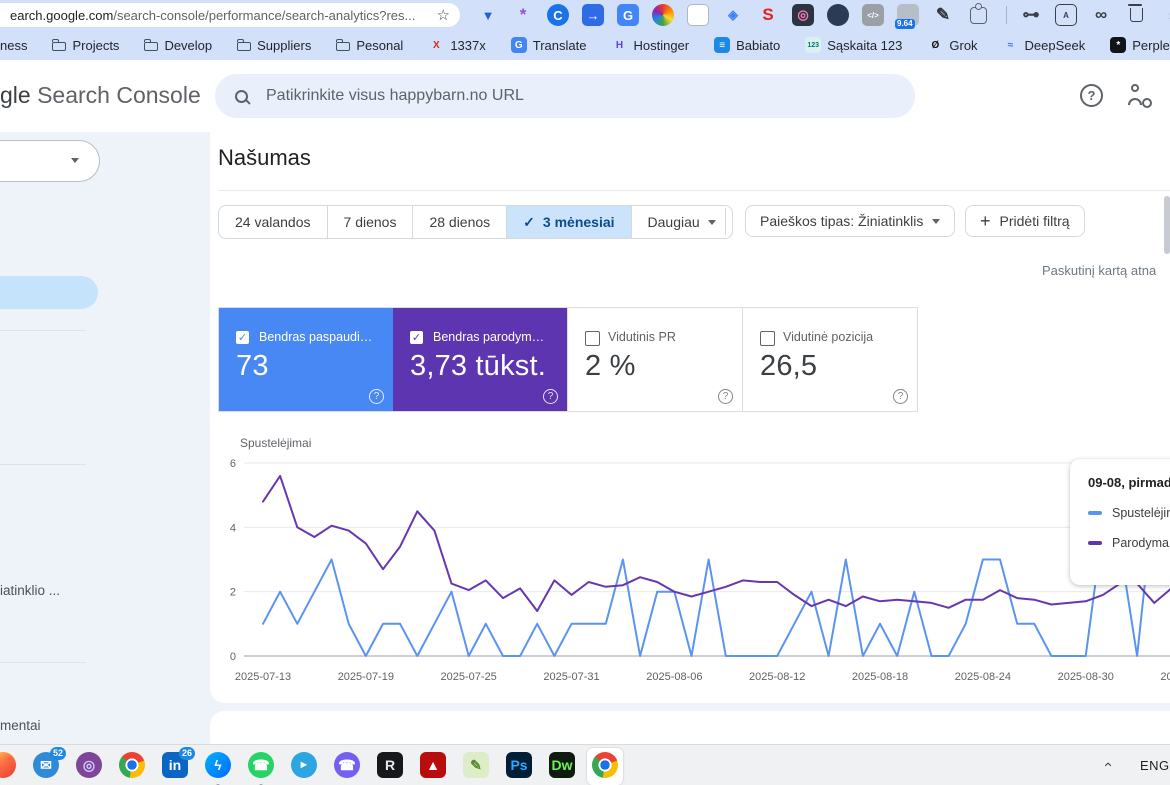 This screenshot has height=785, width=1170. I want to click on whatsapp-icon: ☎, so click(261, 765).